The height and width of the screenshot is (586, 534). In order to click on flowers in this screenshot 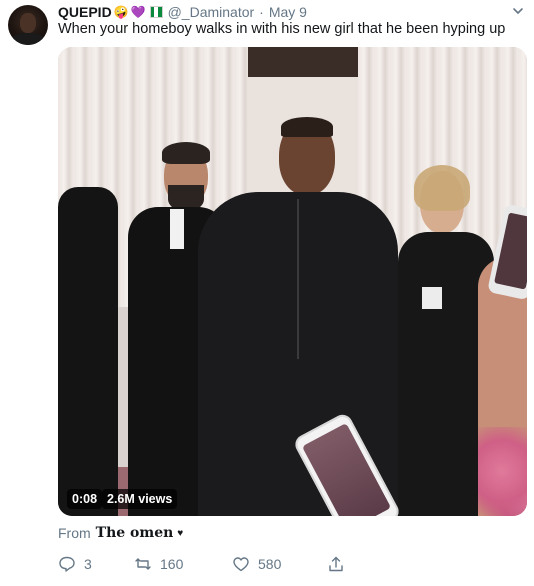, I will do `click(502, 471)`.